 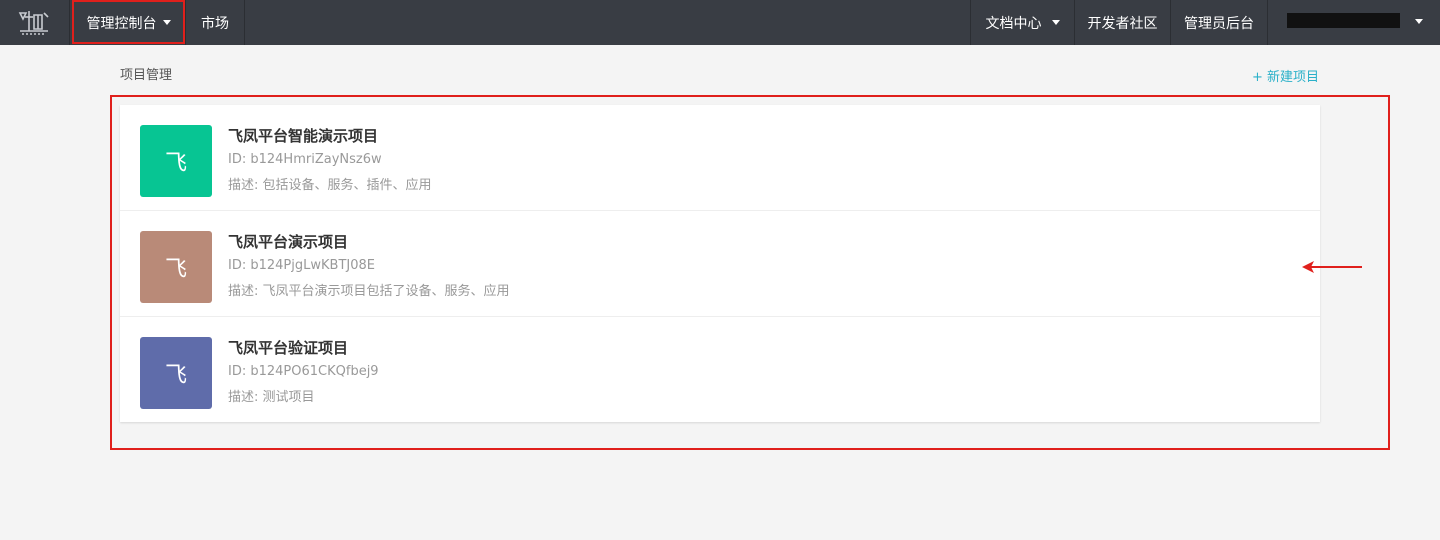 I want to click on top-navbar: 管理控制台 市场 文档中心 开发者社区 管理员后台, so click(x=720, y=22).